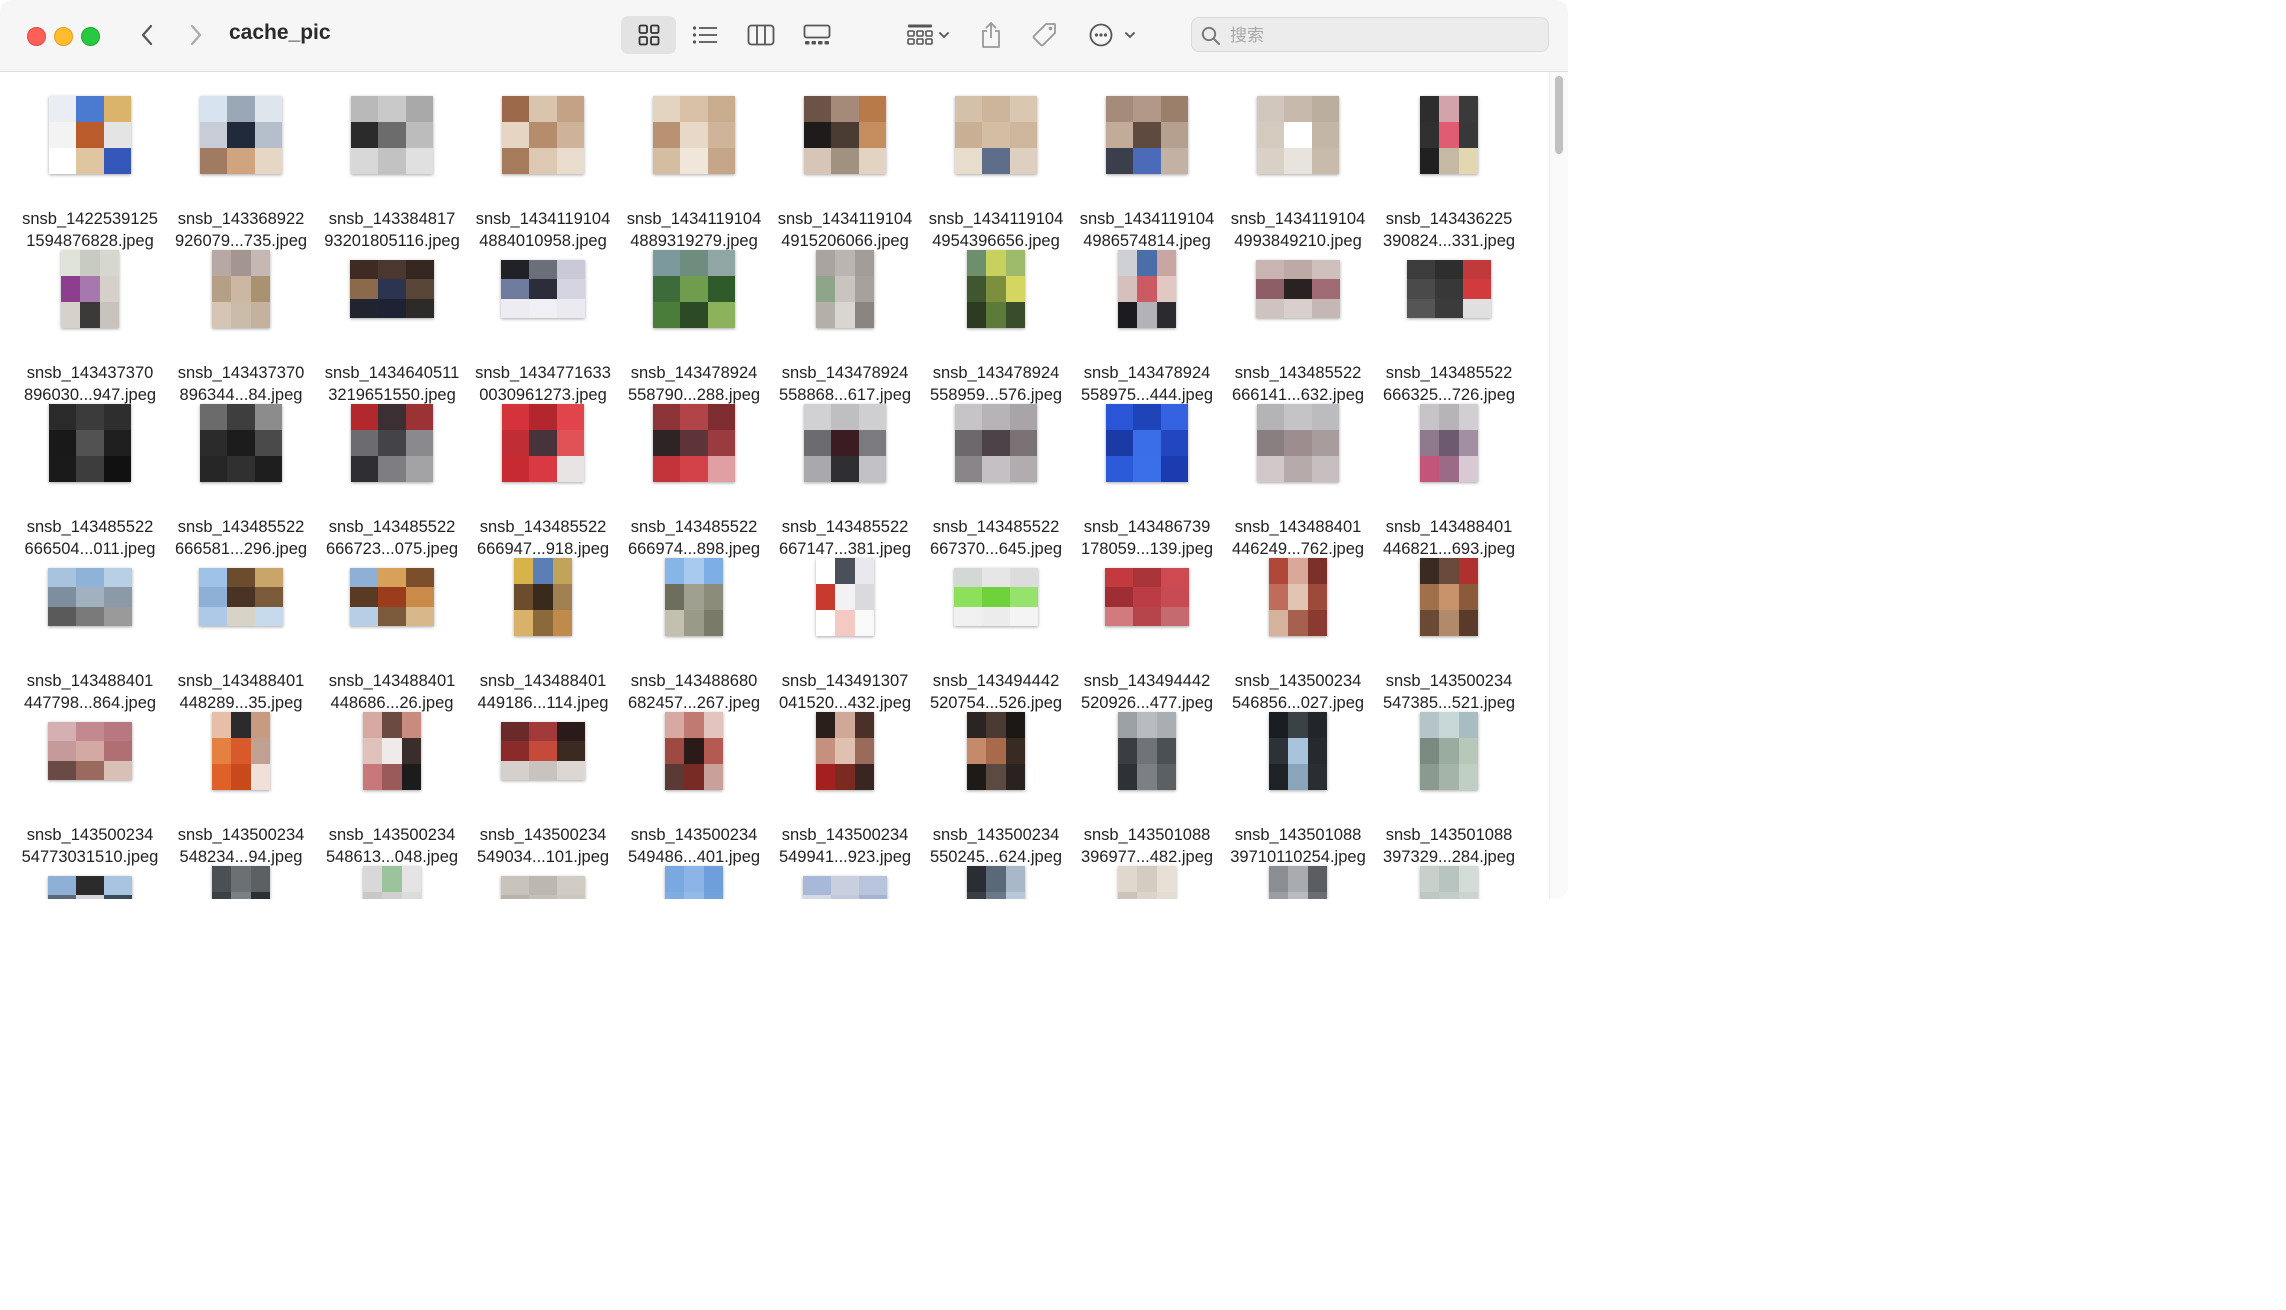 The width and height of the screenshot is (2286, 1310). I want to click on file-item: snsb_143384817 93201805116.jpeg, so click(392, 171).